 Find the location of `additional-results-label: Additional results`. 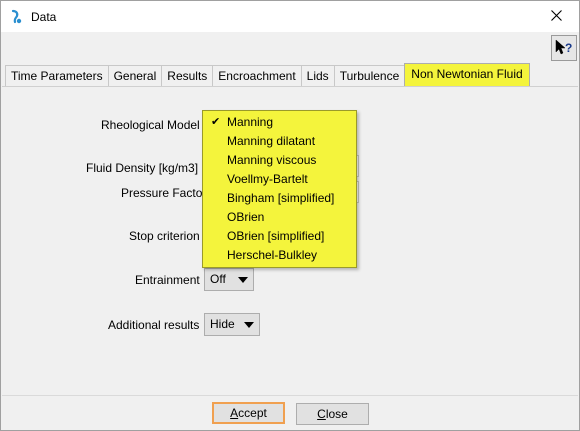

additional-results-label: Additional results is located at coordinates (154, 325).